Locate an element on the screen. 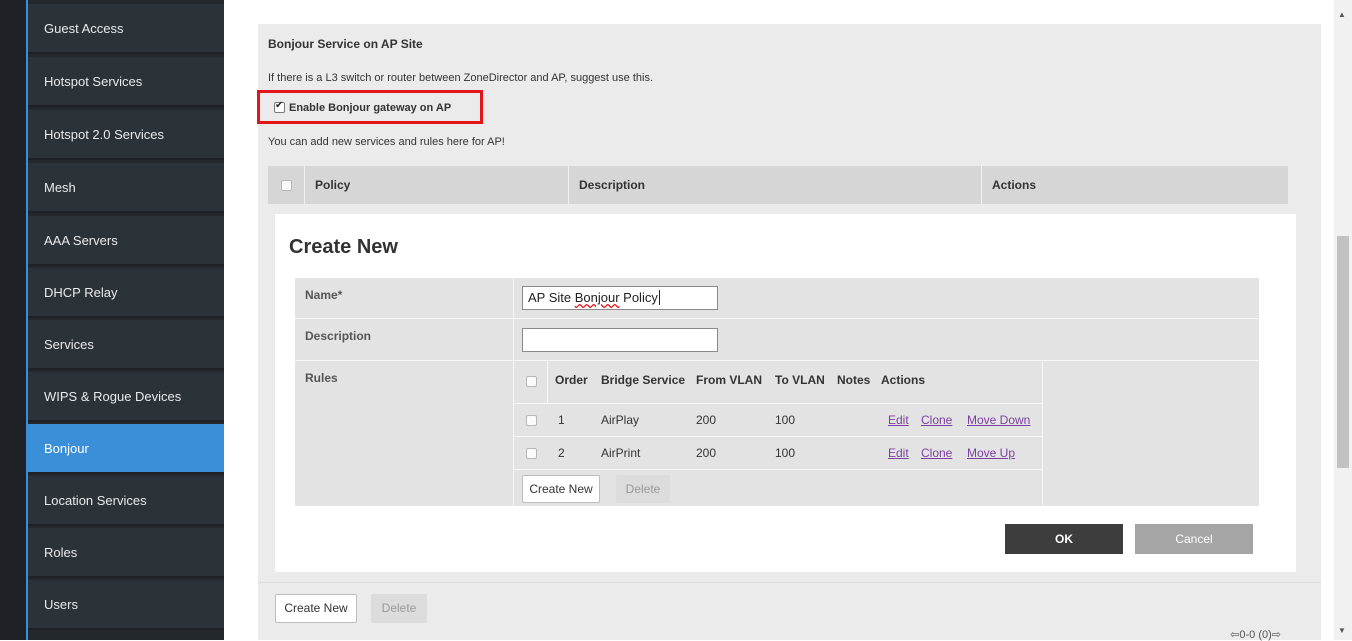 This screenshot has height=641, width=1352. enable-bonjour-gateway-highlight: Enable Bonjour gateway on AP is located at coordinates (370, 107).